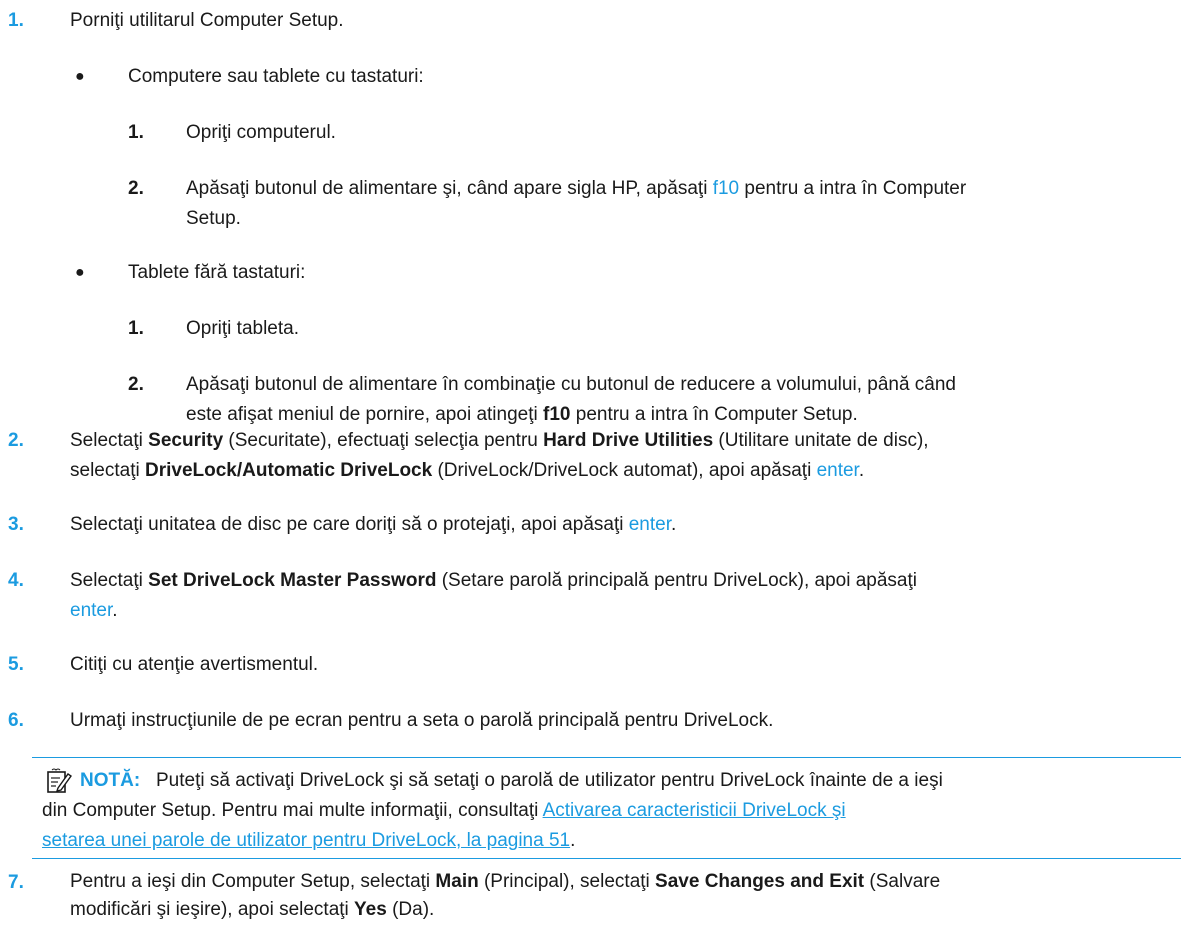  I want to click on substep-1-text: Opriţi tableta., so click(242, 328).